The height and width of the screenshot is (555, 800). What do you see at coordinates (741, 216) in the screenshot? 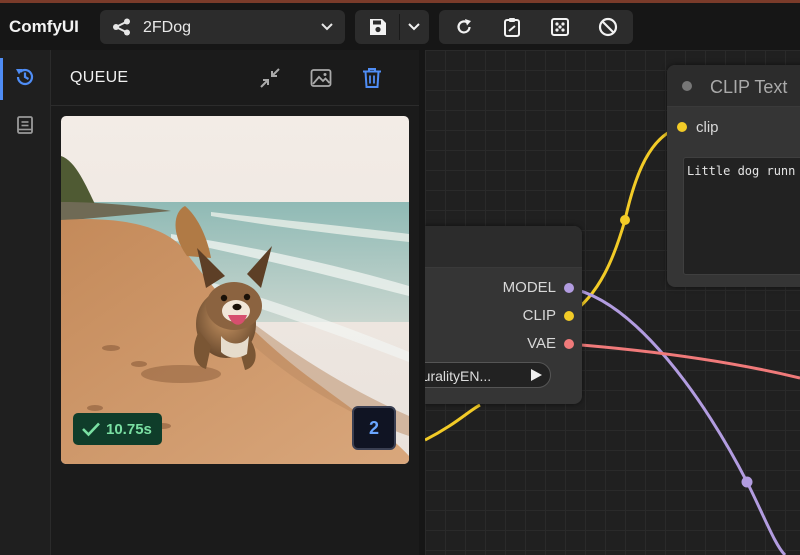
I see `prompt-textarea: Little dog runn` at bounding box center [741, 216].